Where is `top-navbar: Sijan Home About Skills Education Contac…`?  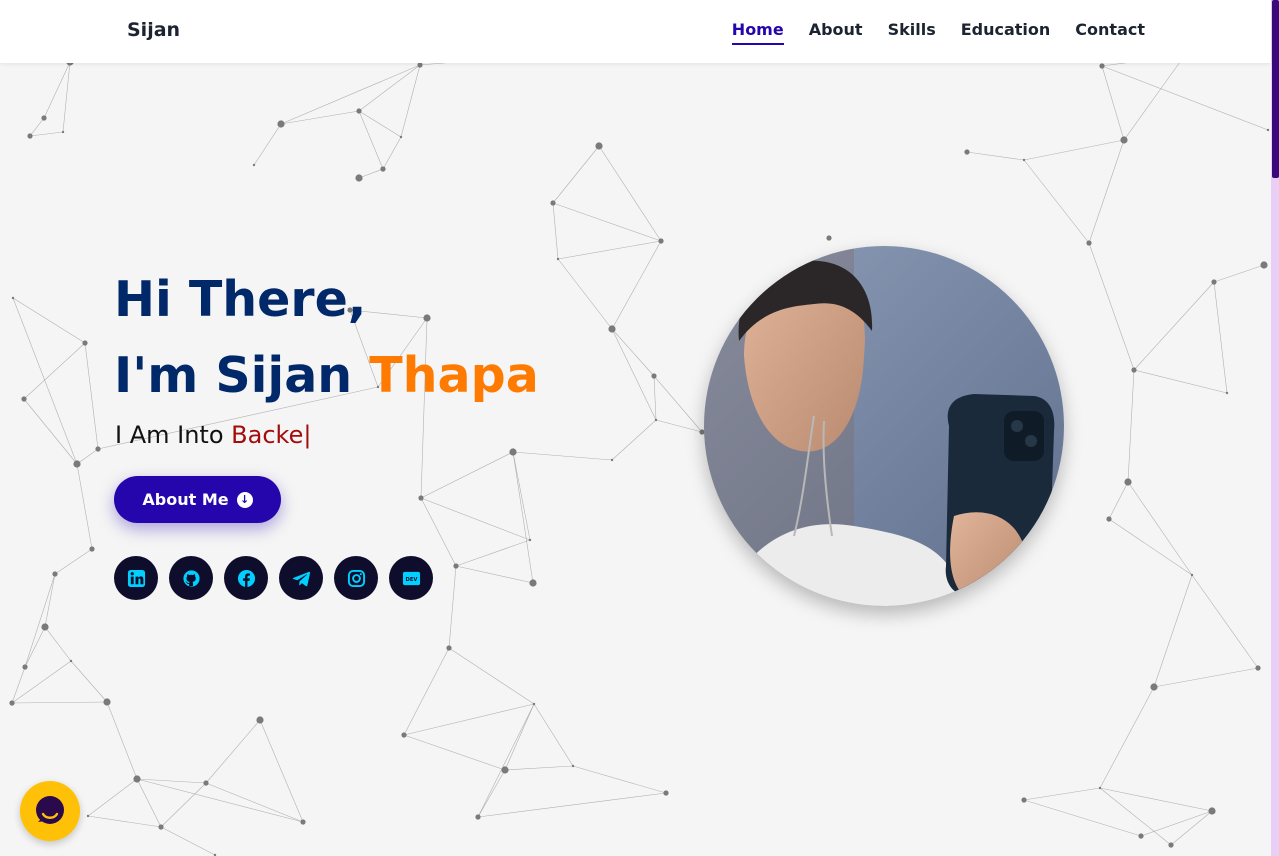 top-navbar: Sijan Home About Skills Education Contac… is located at coordinates (635, 31).